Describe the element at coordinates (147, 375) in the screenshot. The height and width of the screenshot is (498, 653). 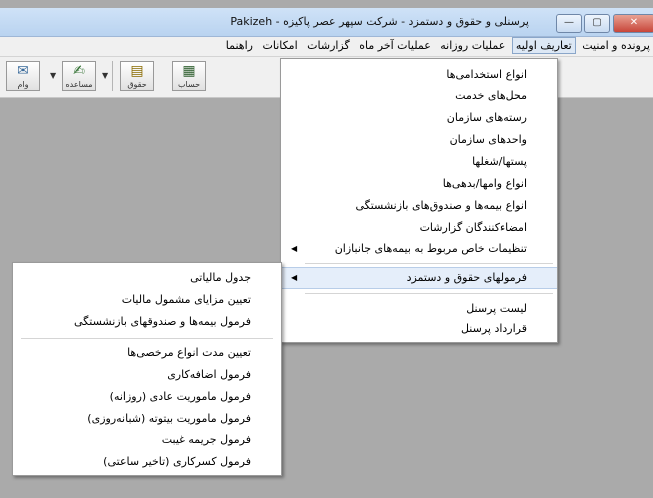
I see `submenu-item-overtime-formula: فرمول اضافه‌کاری` at that location.